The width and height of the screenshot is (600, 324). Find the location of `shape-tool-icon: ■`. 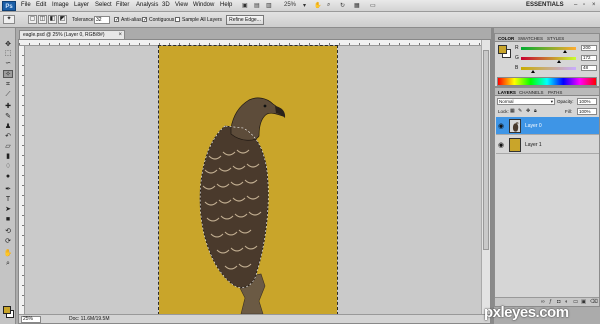

shape-tool-icon: ■ is located at coordinates (8, 220).